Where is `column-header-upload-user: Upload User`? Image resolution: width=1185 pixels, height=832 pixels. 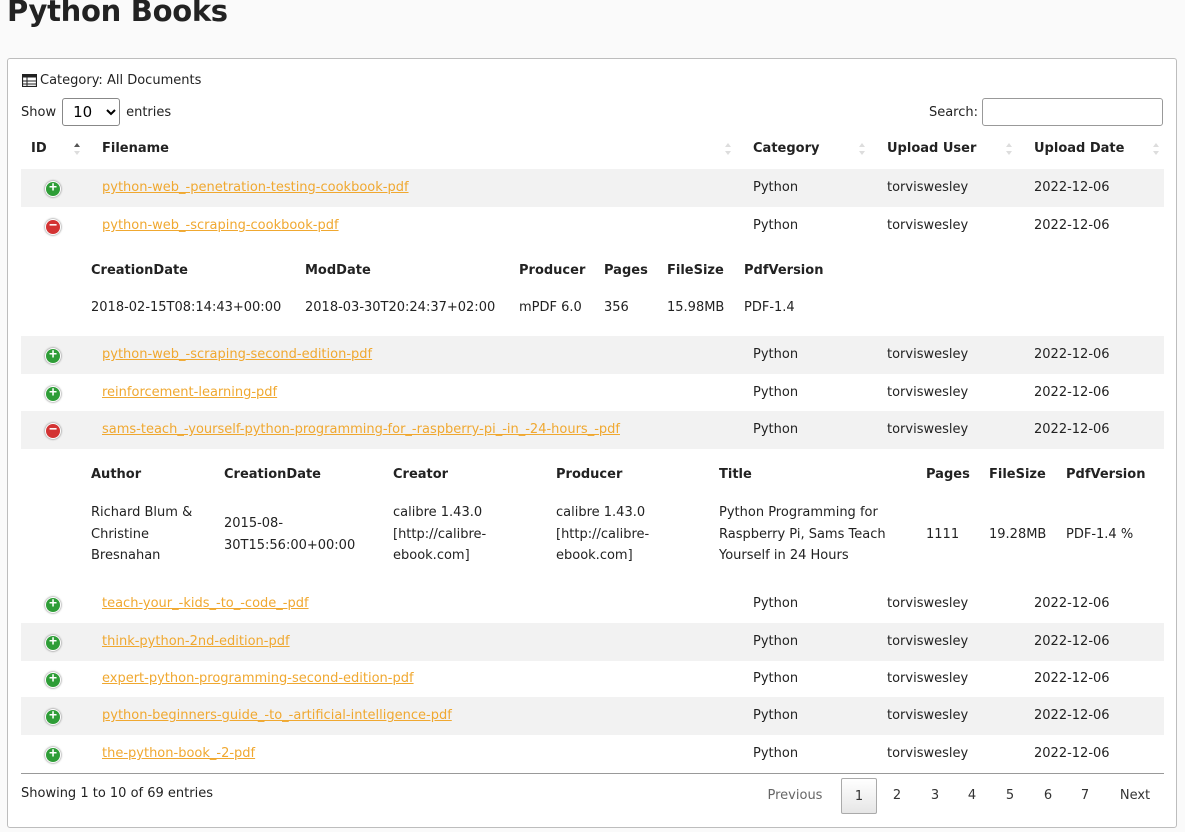 column-header-upload-user: Upload User is located at coordinates (931, 149).